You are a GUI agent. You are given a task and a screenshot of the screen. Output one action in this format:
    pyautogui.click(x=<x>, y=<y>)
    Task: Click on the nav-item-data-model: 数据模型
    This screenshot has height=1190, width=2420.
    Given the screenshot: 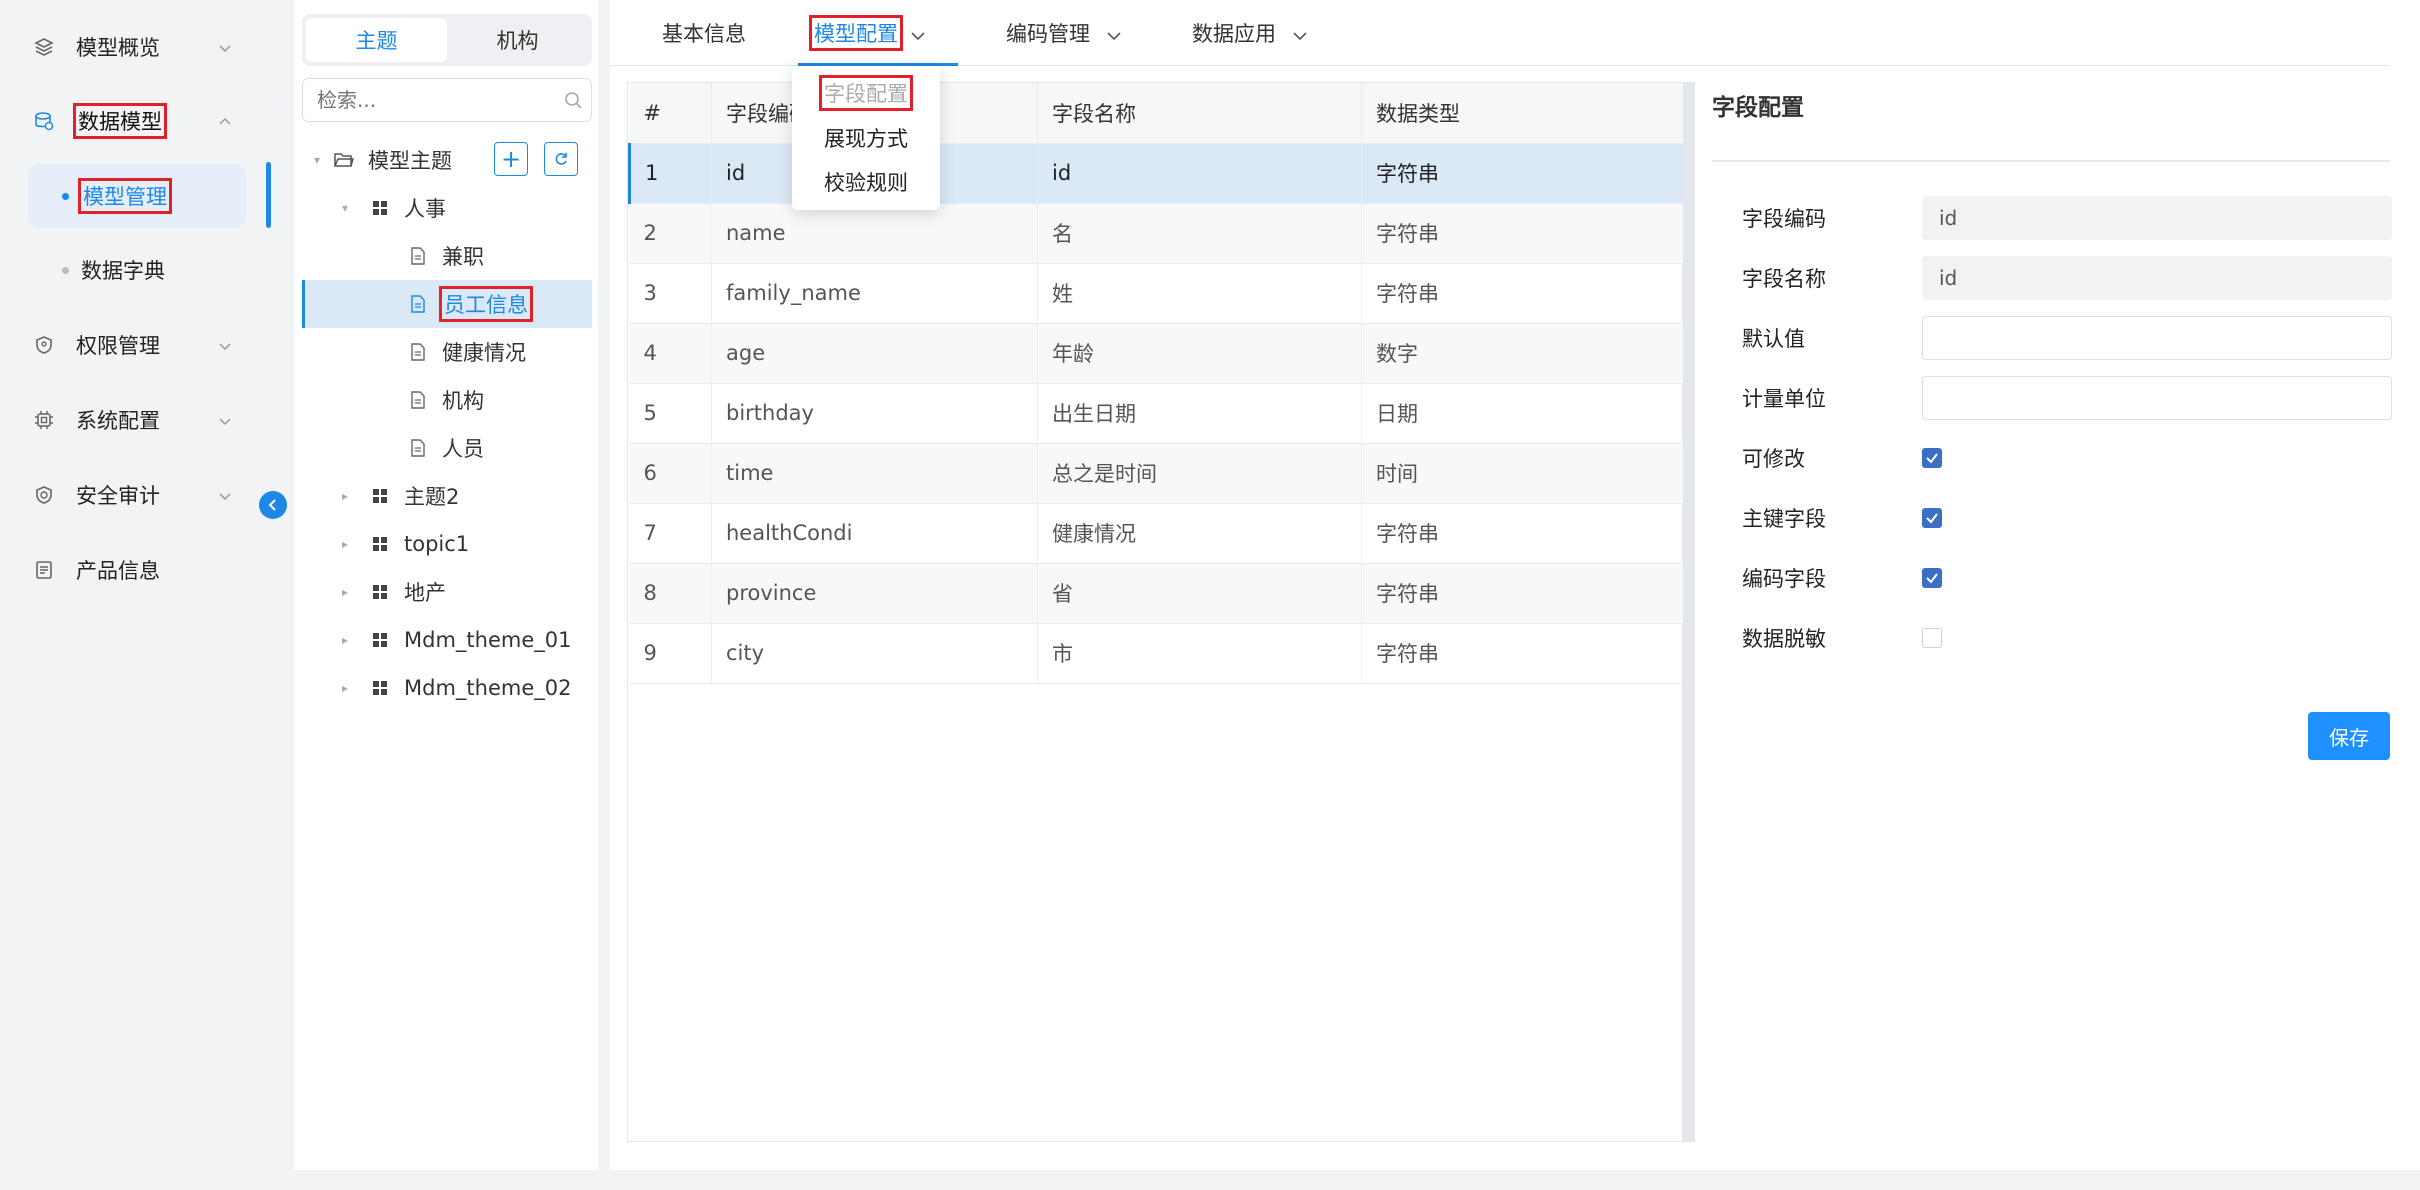 What is the action you would take?
    pyautogui.click(x=137, y=121)
    